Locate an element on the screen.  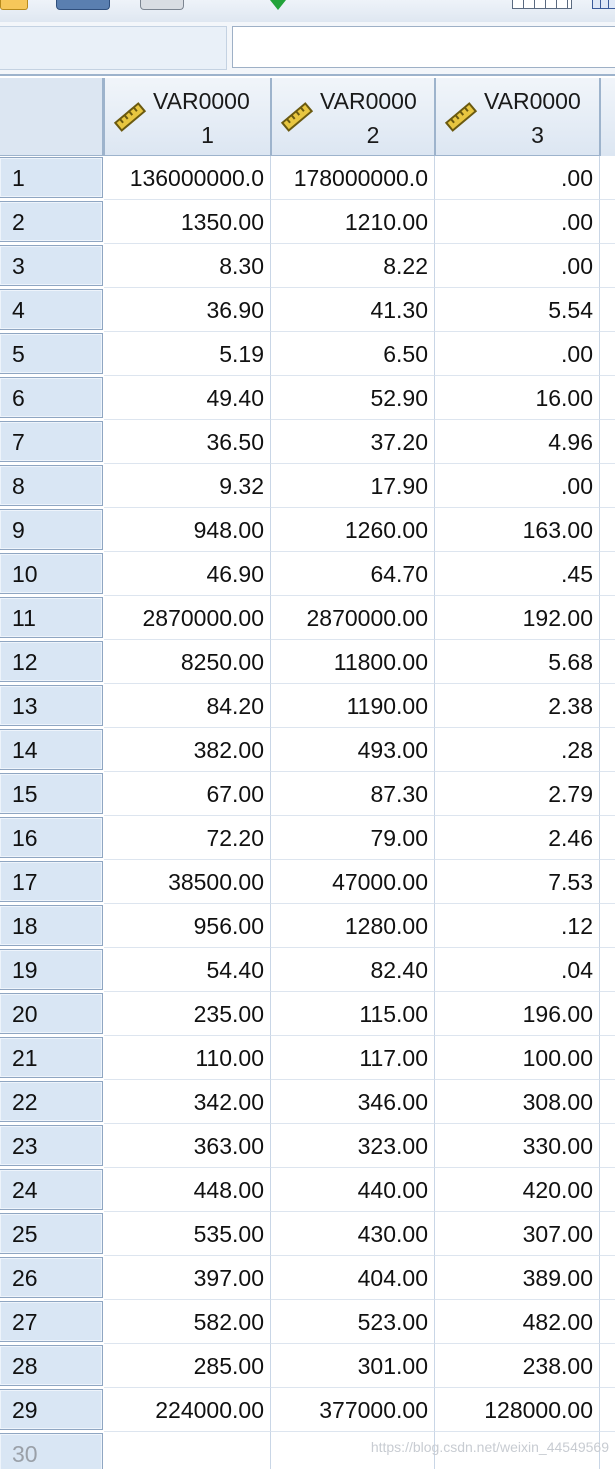
data-cell: 36.50 is located at coordinates (187, 442).